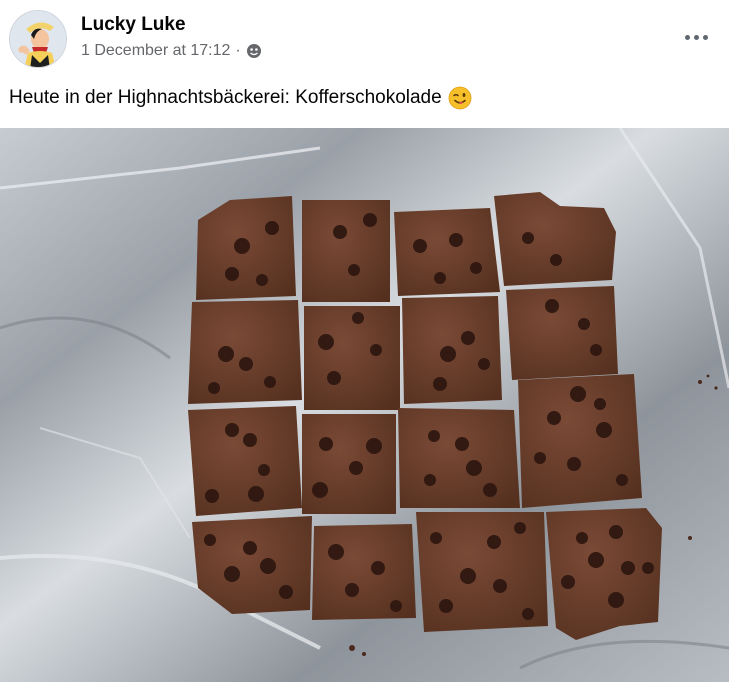 The image size is (729, 682). I want to click on post-meta: 1 December at 17:12 ·, so click(171, 51).